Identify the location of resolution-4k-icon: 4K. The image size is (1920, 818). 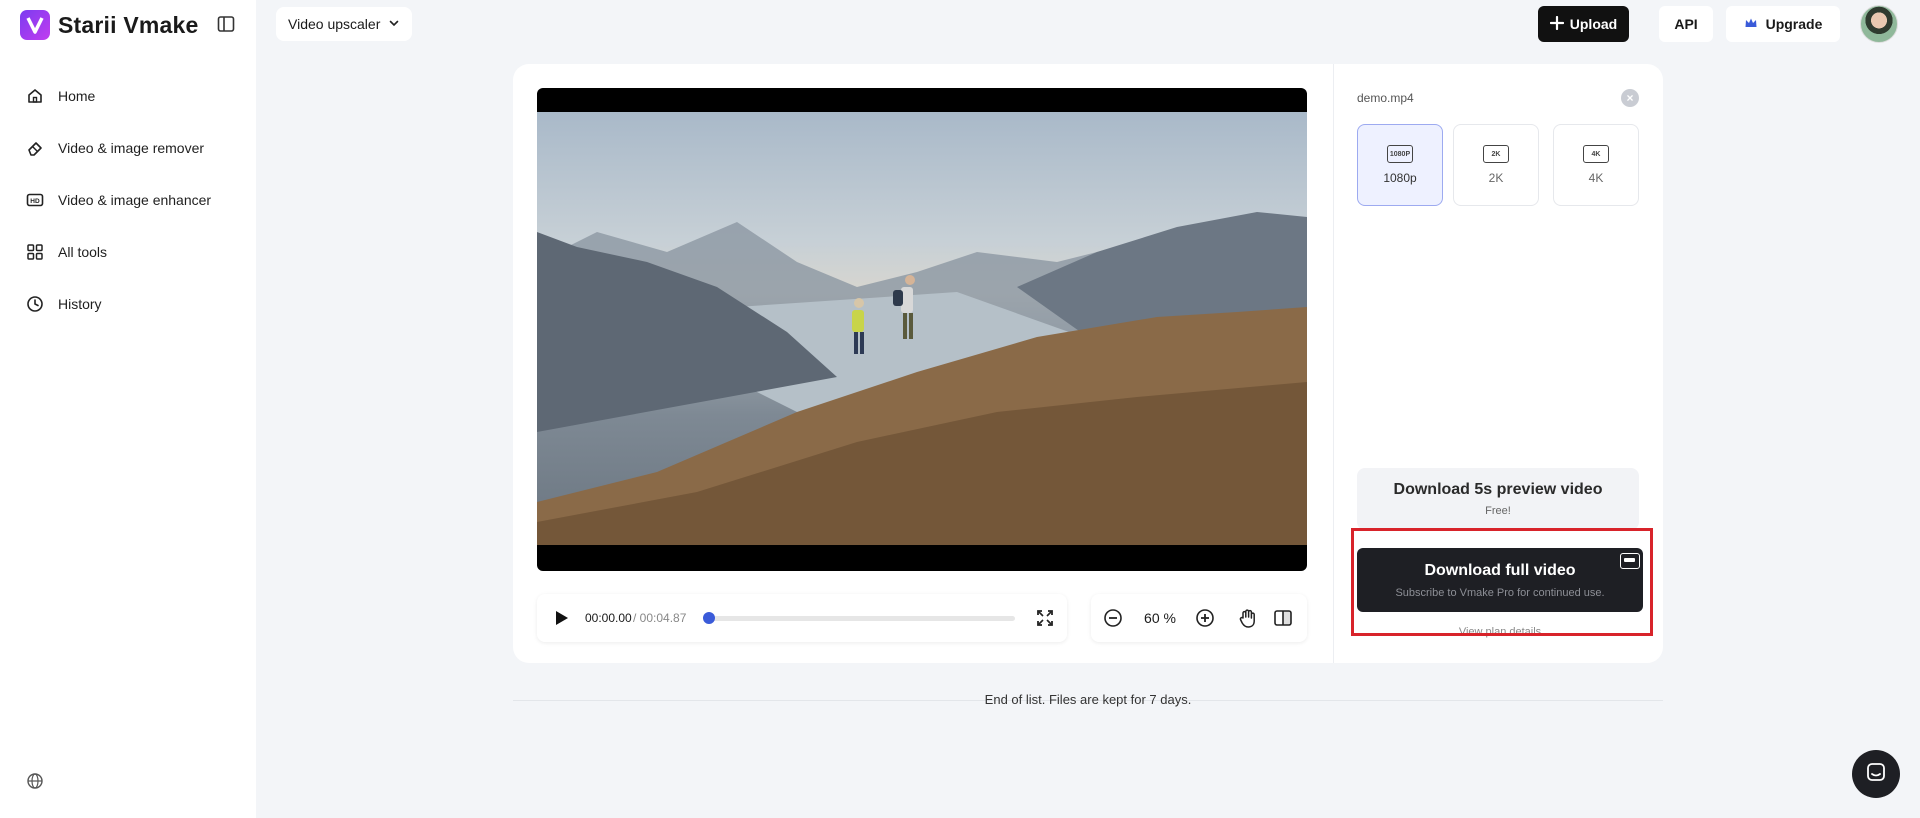
(1596, 154).